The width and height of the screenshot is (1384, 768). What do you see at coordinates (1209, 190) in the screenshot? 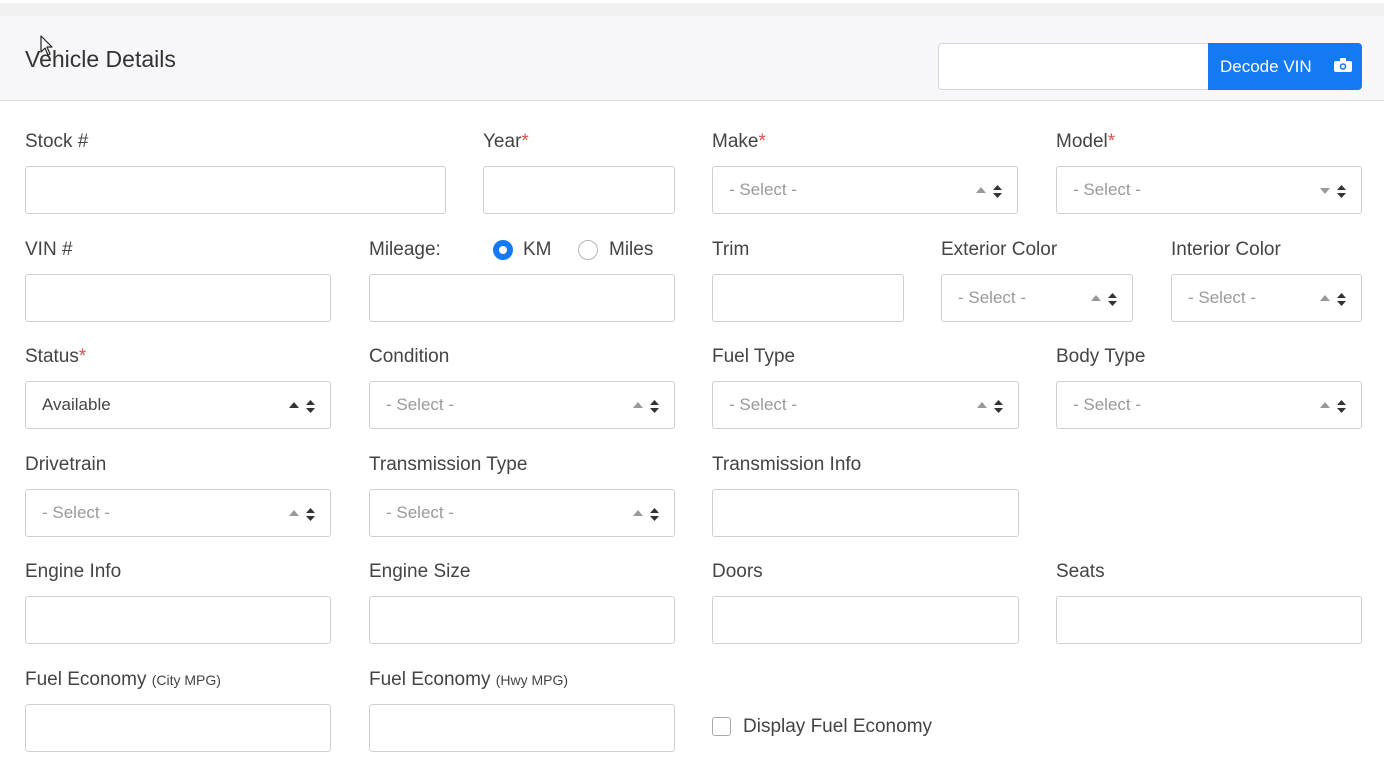
I see `model-select: - Select -` at bounding box center [1209, 190].